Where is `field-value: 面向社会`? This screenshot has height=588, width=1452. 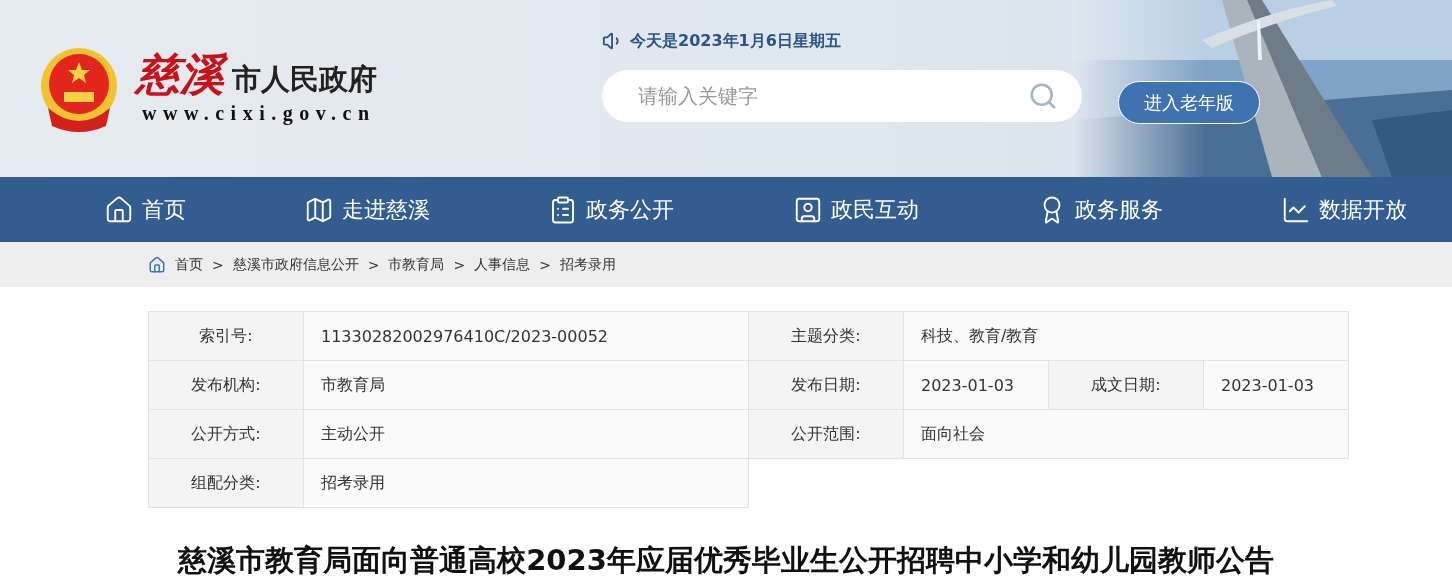
field-value: 面向社会 is located at coordinates (1126, 434).